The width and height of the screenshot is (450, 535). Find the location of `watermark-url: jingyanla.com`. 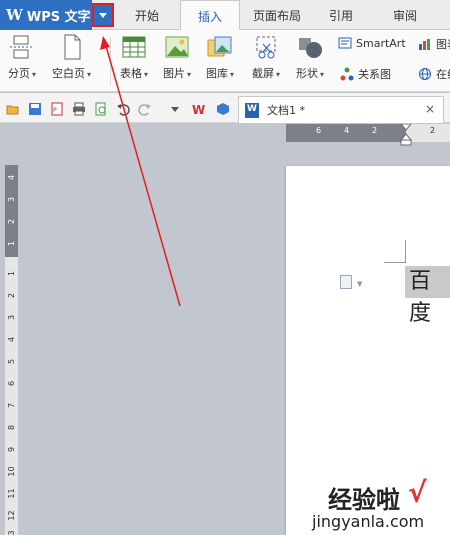

watermark-url: jingyanla.com is located at coordinates (368, 521).